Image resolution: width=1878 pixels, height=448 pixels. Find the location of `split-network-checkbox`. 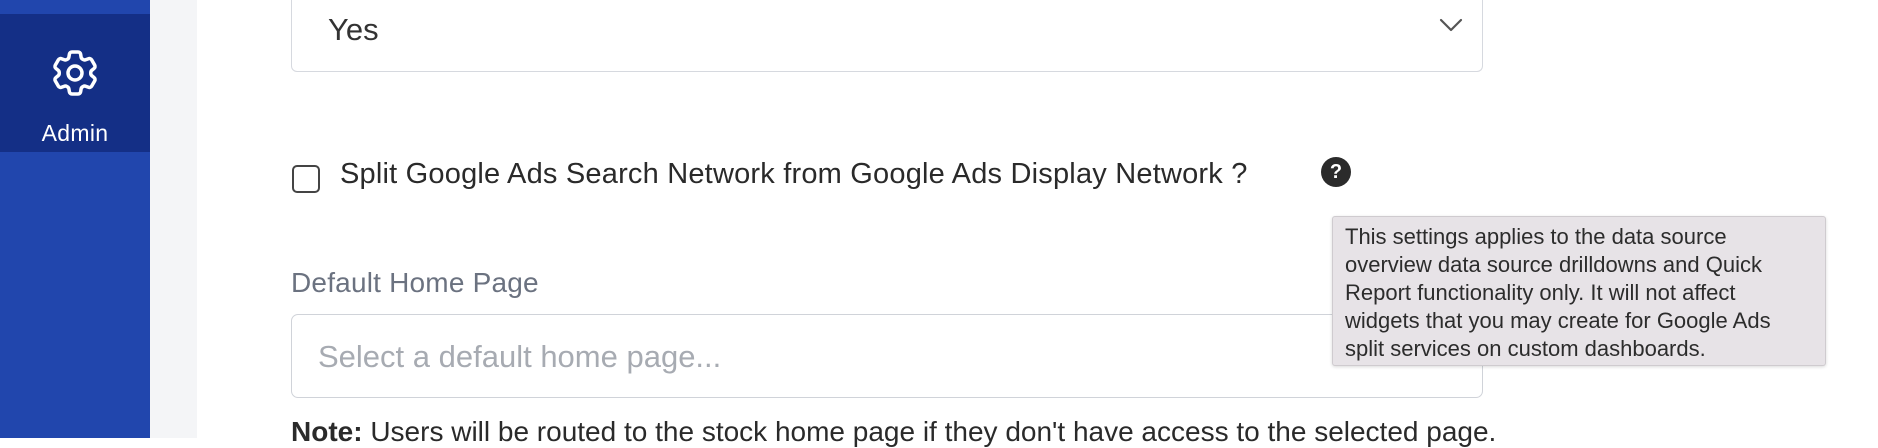

split-network-checkbox is located at coordinates (306, 179).